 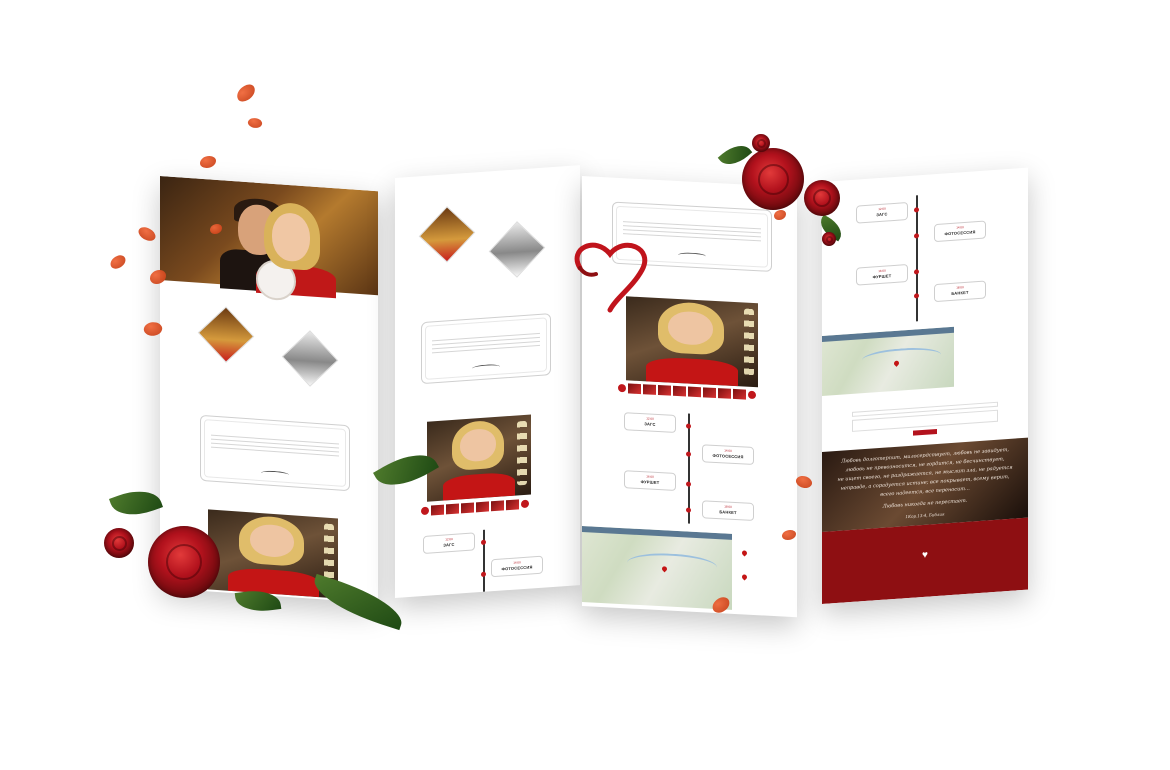 I want to click on footer-contact-left, so click(x=857, y=543).